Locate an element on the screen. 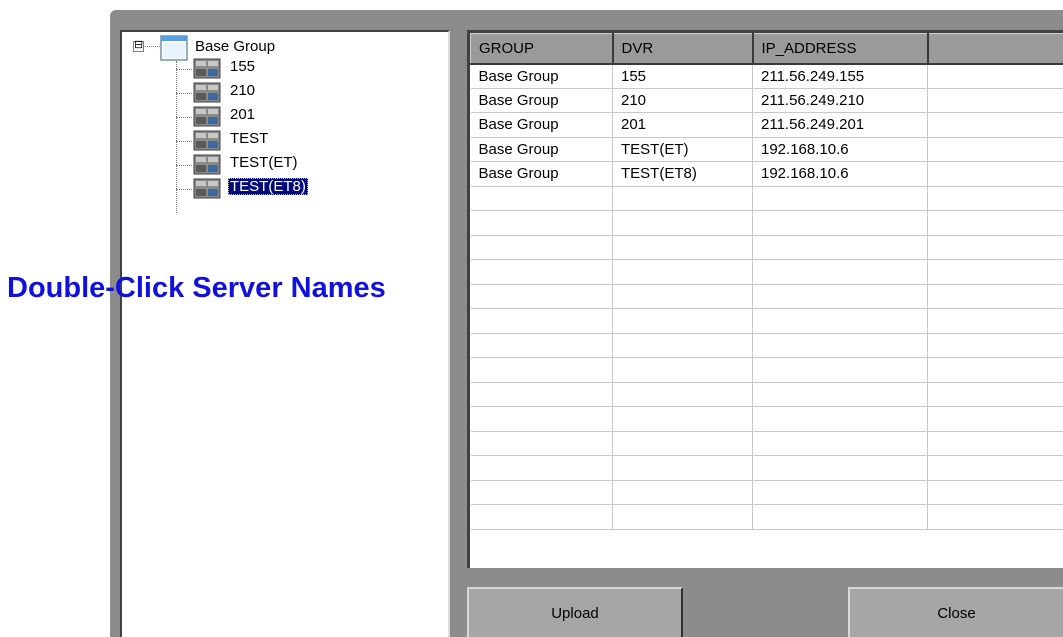 Image resolution: width=1063 pixels, height=637 pixels. tree-node-label: TEST is located at coordinates (249, 138).